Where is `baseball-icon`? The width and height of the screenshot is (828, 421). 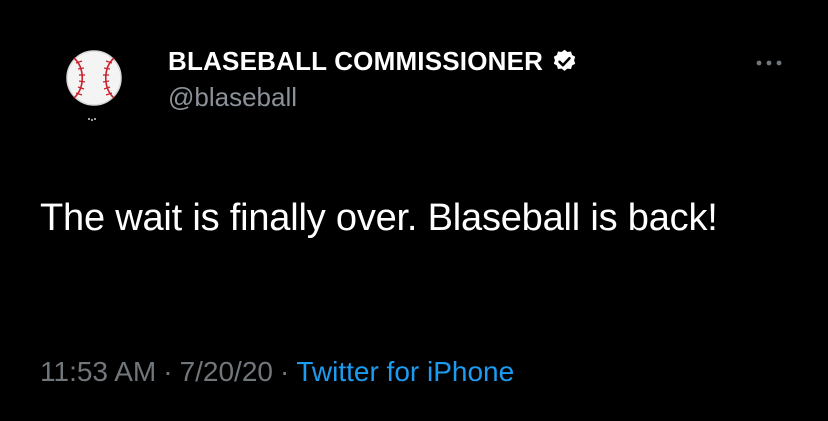 baseball-icon is located at coordinates (95, 85).